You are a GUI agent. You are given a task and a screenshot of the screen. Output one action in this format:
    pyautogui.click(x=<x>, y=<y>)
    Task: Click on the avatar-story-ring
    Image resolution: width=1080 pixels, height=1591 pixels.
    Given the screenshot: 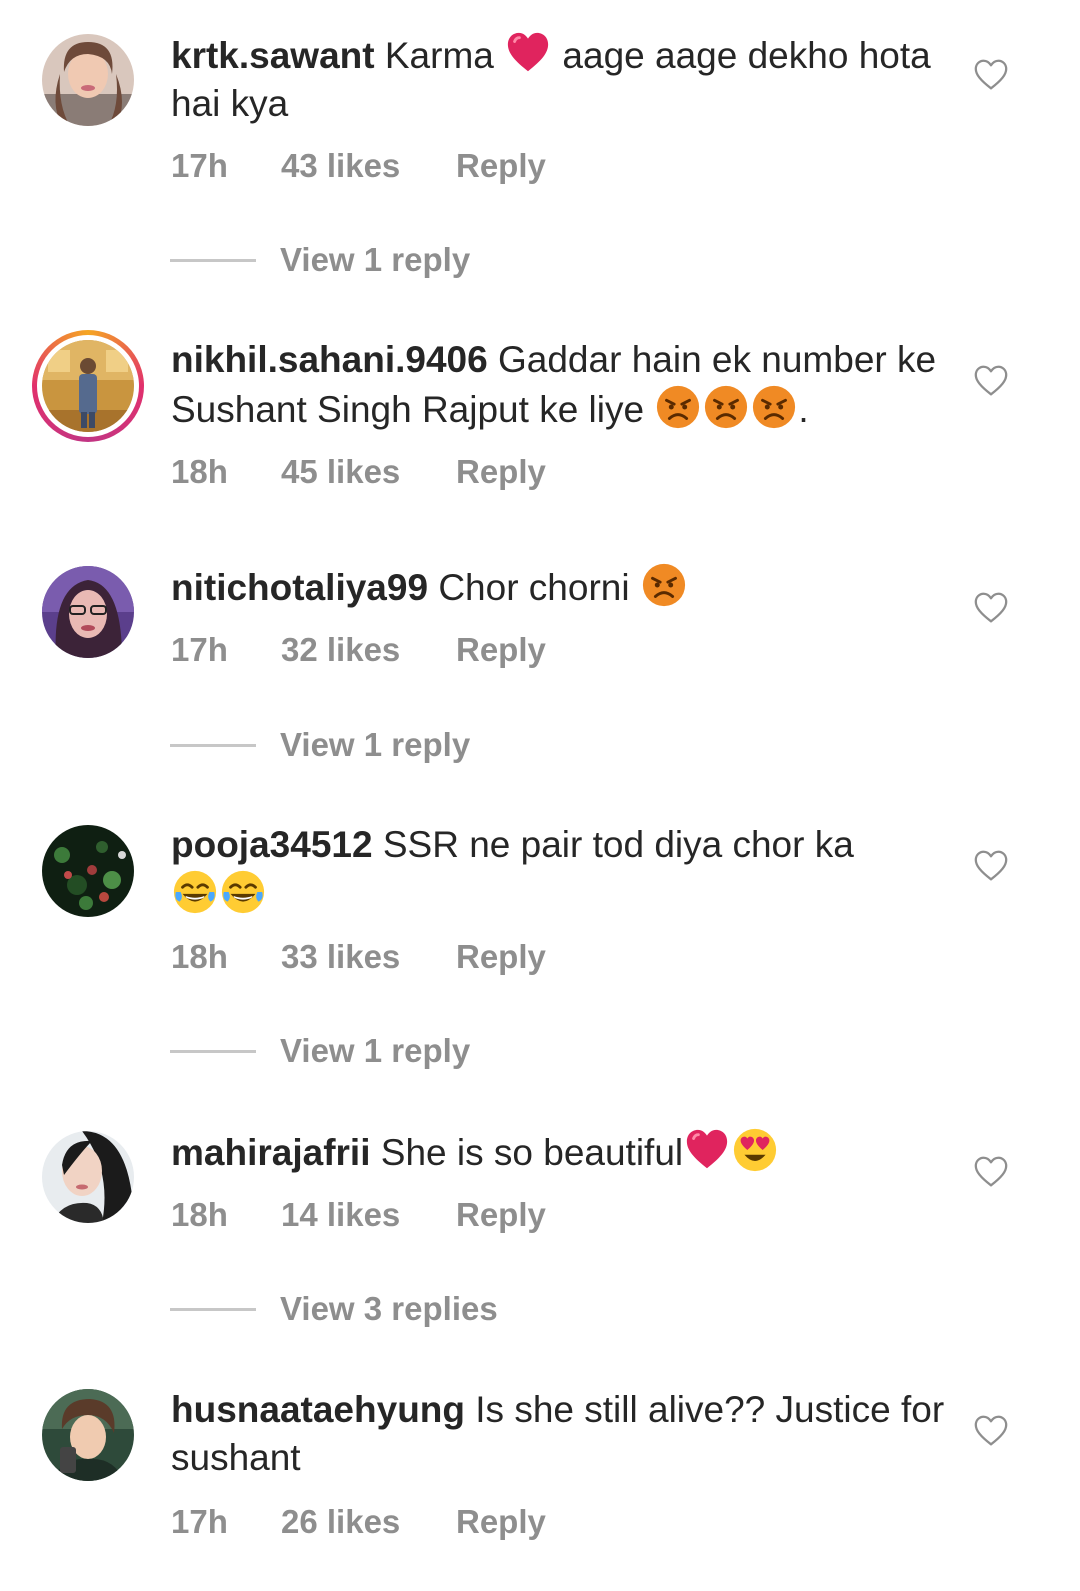 What is the action you would take?
    pyautogui.click(x=88, y=386)
    